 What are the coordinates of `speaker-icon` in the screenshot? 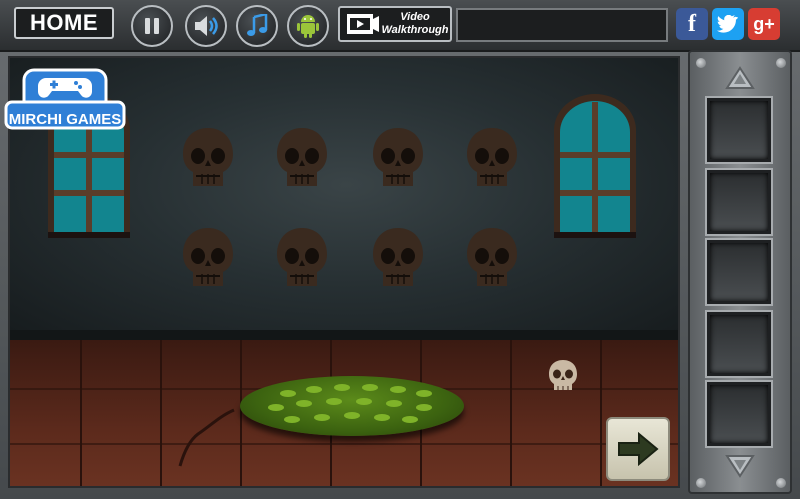 It's located at (206, 26).